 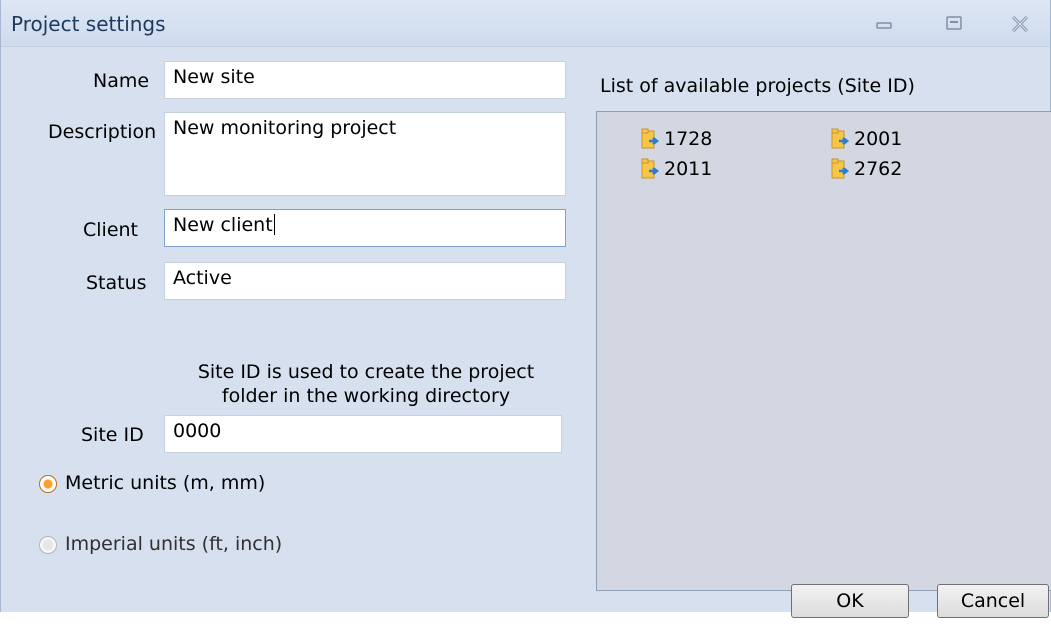 What do you see at coordinates (173, 544) in the screenshot?
I see `imperial-units-label: Imperial units (ft, inch)` at bounding box center [173, 544].